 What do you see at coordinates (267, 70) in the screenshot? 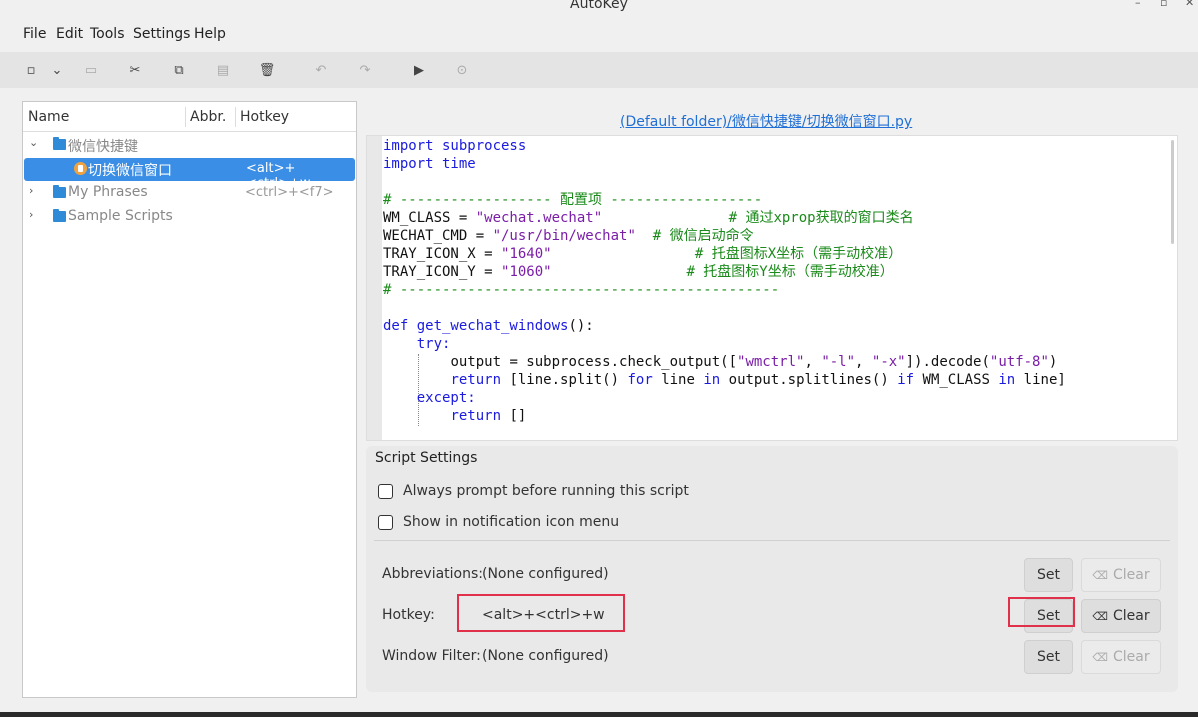
I see `delete-icon: 🗑` at bounding box center [267, 70].